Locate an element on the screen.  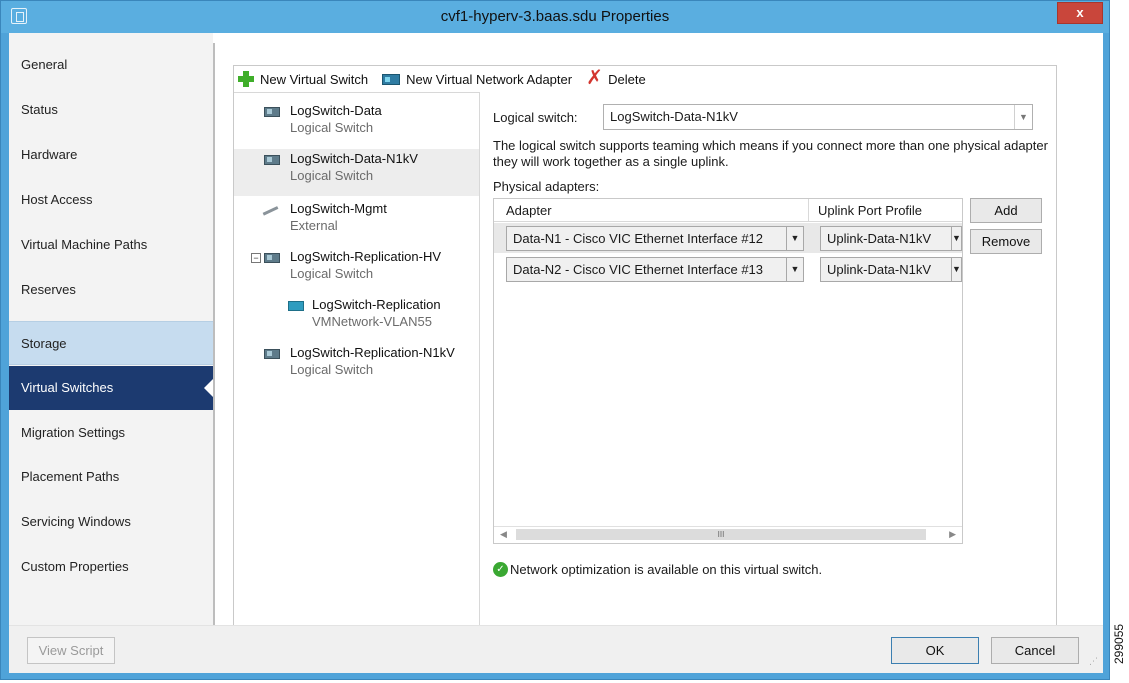
logical-switch-select: LogSwitch-Data-N1kV ▼ is located at coordinates (818, 117).